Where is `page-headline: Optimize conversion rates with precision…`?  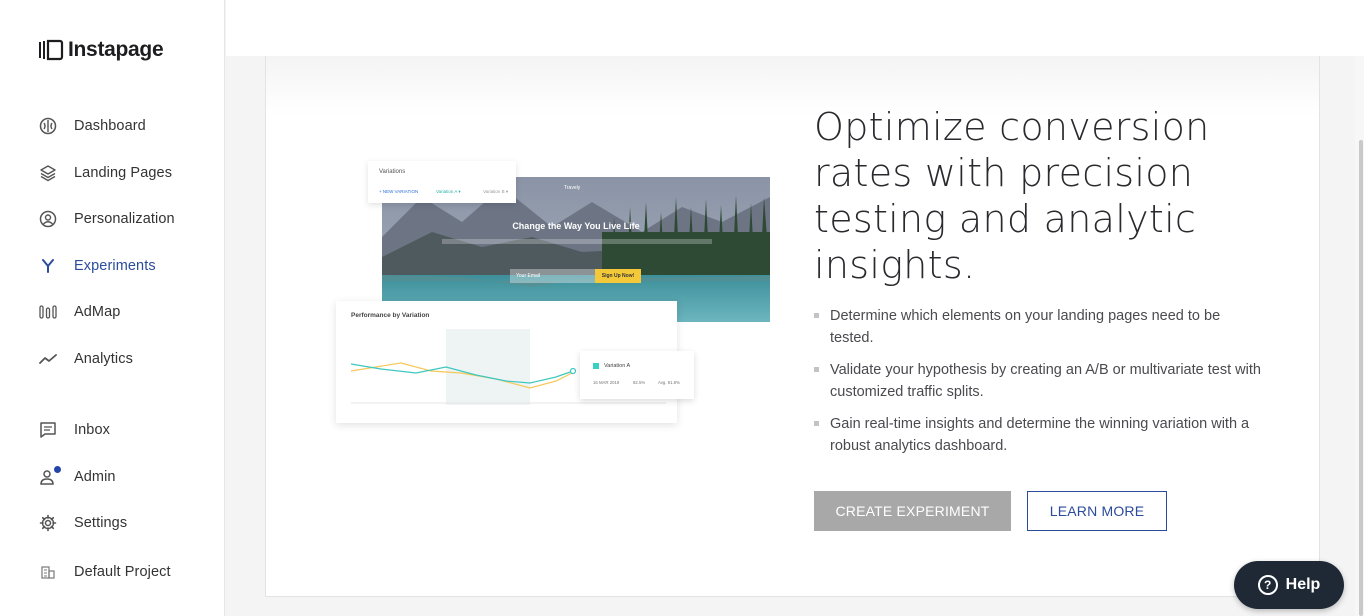 page-headline: Optimize conversion rates with precision… is located at coordinates (1012, 196).